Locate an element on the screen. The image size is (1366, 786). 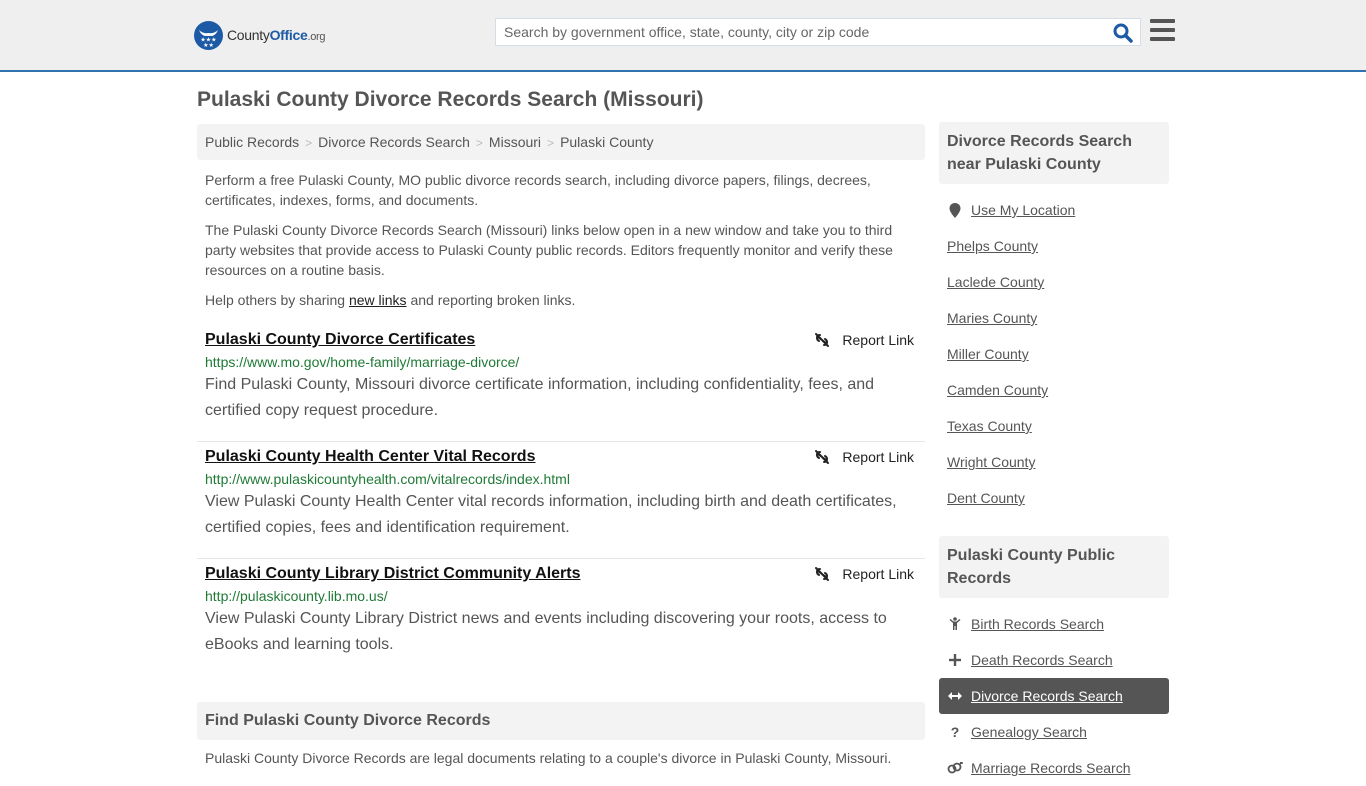
question-icon: ? is located at coordinates (955, 732).